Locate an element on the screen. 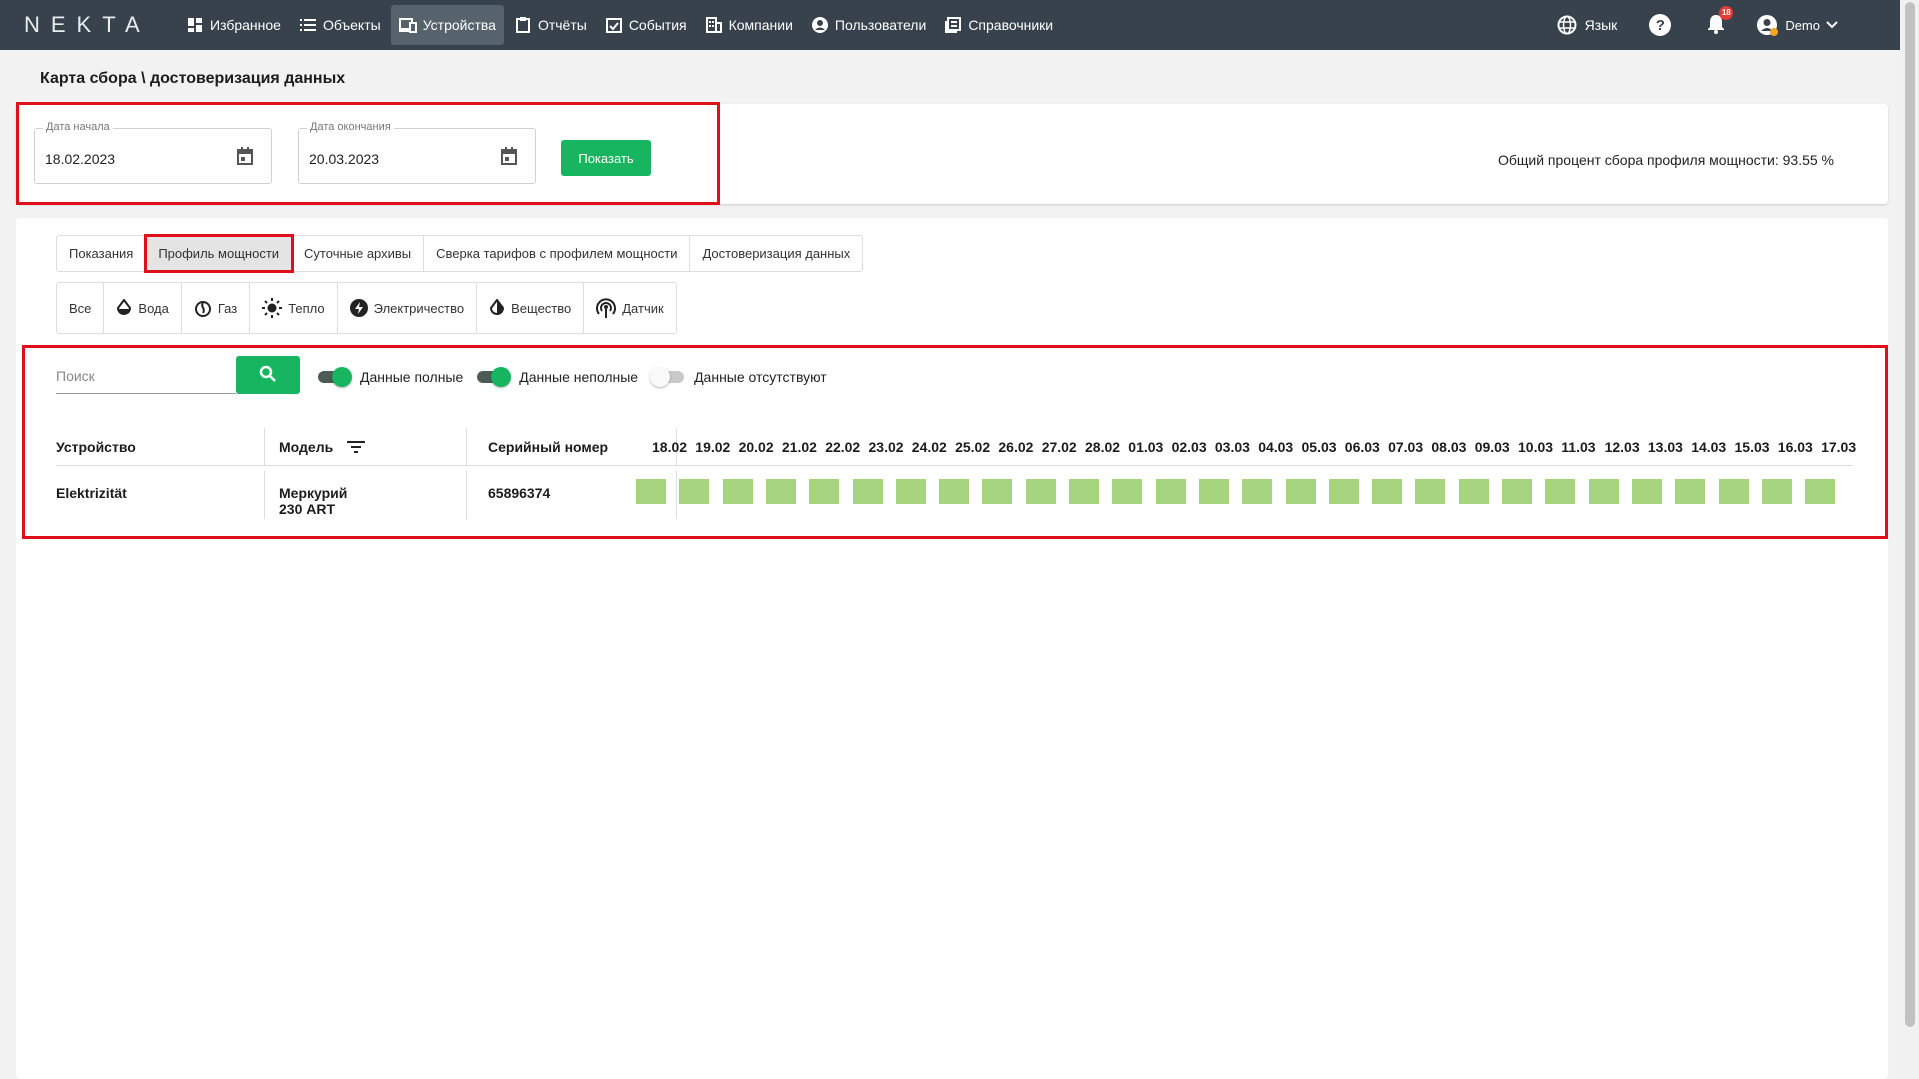  nav-label: Отчёты is located at coordinates (562, 25).